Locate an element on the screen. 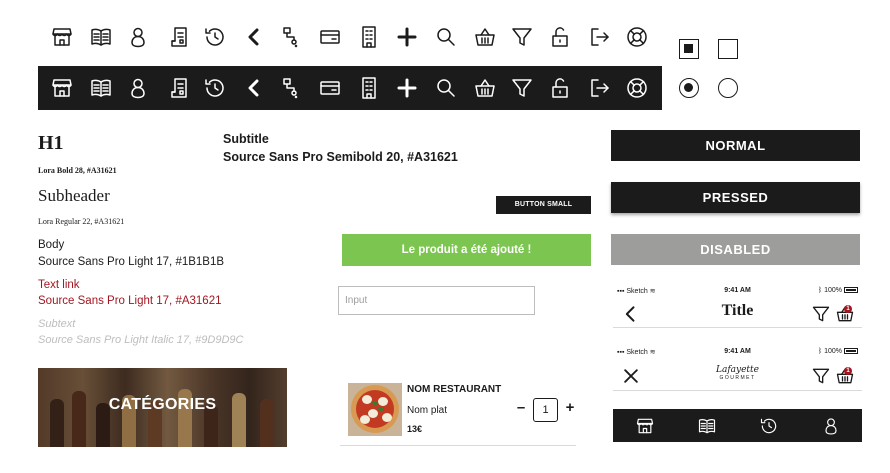 This screenshot has height=473, width=890. subtitle-sample: Subtitle is located at coordinates (246, 139).